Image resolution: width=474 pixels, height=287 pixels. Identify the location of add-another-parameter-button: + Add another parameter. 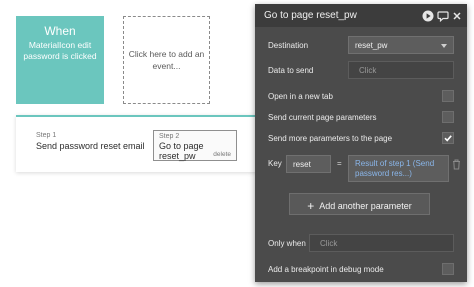
(359, 204).